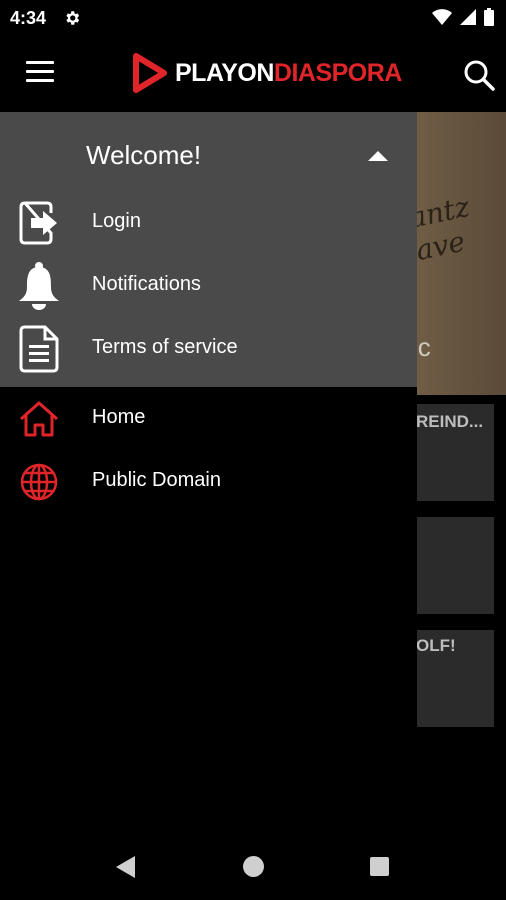 The width and height of the screenshot is (506, 900). Describe the element at coordinates (39, 482) in the screenshot. I see `globe-icon` at that location.